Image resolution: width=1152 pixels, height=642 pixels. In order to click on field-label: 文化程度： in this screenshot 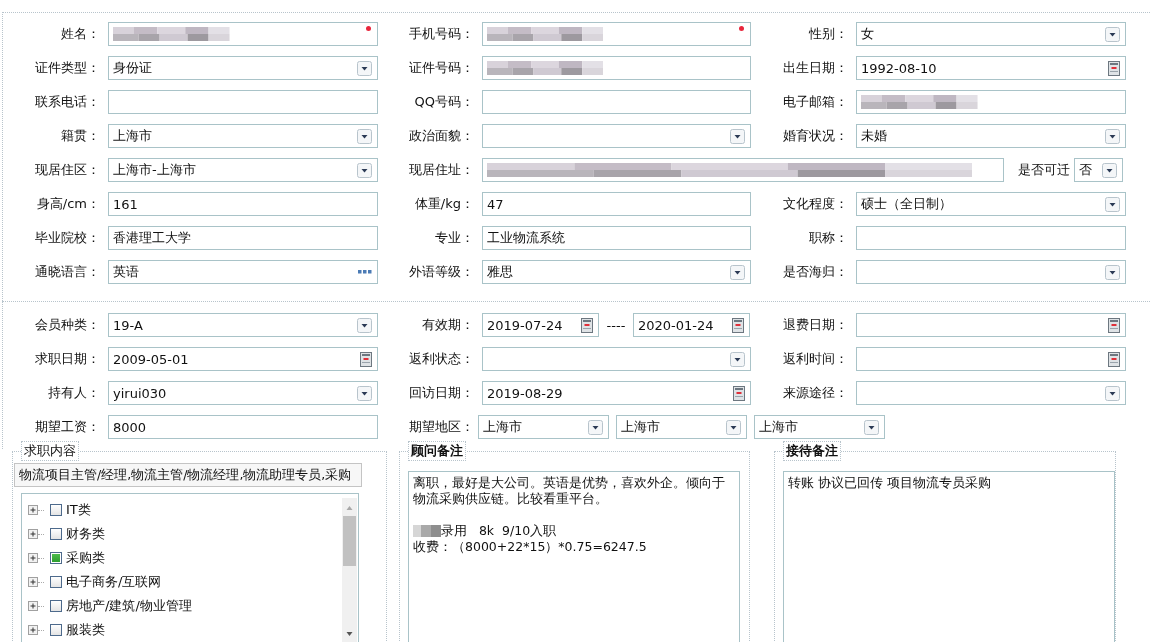, I will do `click(815, 204)`.